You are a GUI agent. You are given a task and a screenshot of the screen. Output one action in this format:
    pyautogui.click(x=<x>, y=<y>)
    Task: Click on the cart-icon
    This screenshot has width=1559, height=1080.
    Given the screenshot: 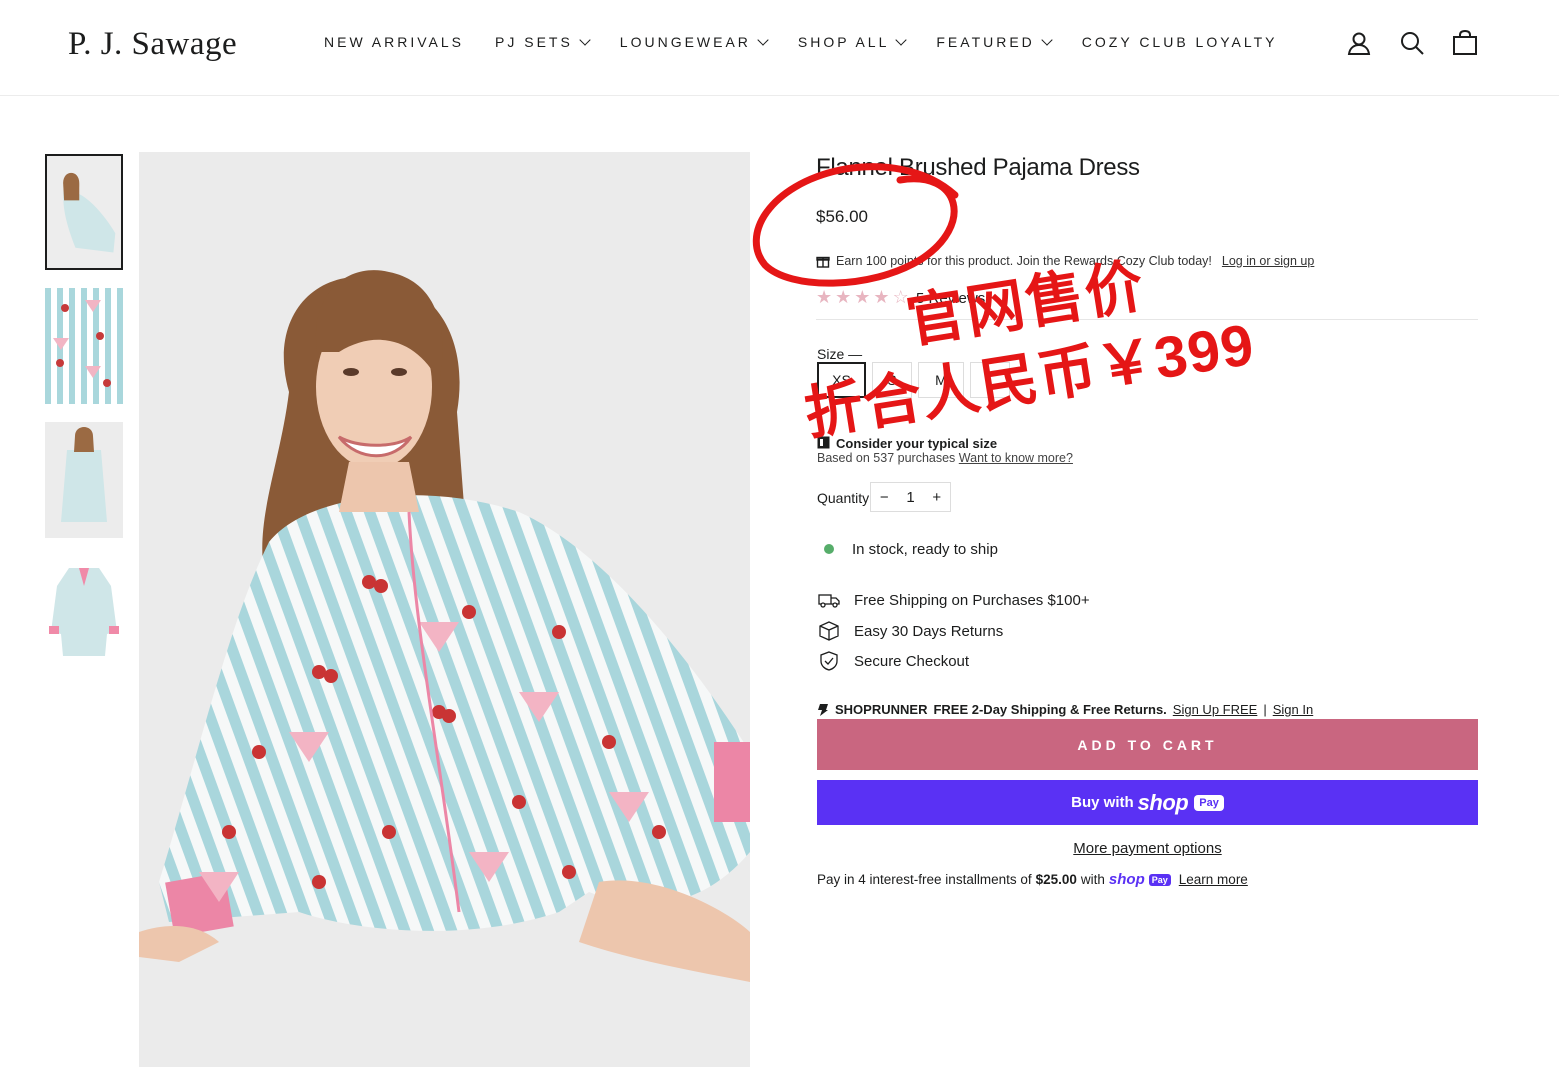 What is the action you would take?
    pyautogui.click(x=1465, y=43)
    